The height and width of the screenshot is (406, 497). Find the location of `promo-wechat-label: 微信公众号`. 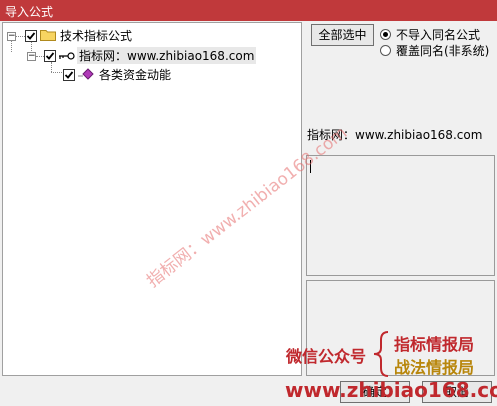

promo-wechat-label: 微信公众号 is located at coordinates (326, 356).